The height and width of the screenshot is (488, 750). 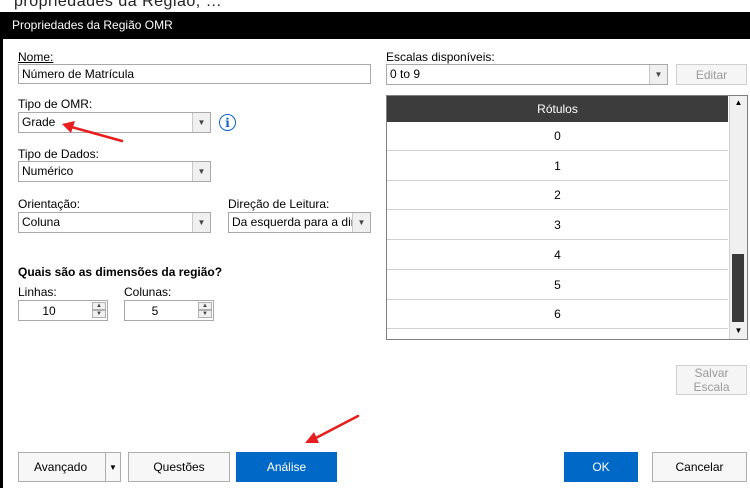 What do you see at coordinates (738, 103) in the screenshot?
I see `scroll-up-icon: ▲` at bounding box center [738, 103].